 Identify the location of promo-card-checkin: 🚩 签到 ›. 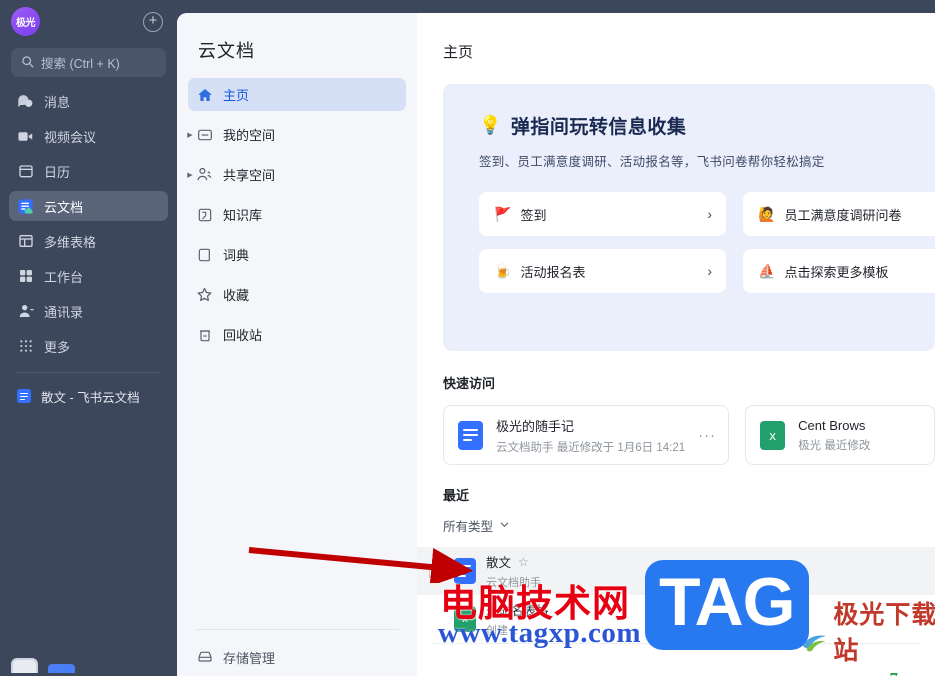
(602, 214).